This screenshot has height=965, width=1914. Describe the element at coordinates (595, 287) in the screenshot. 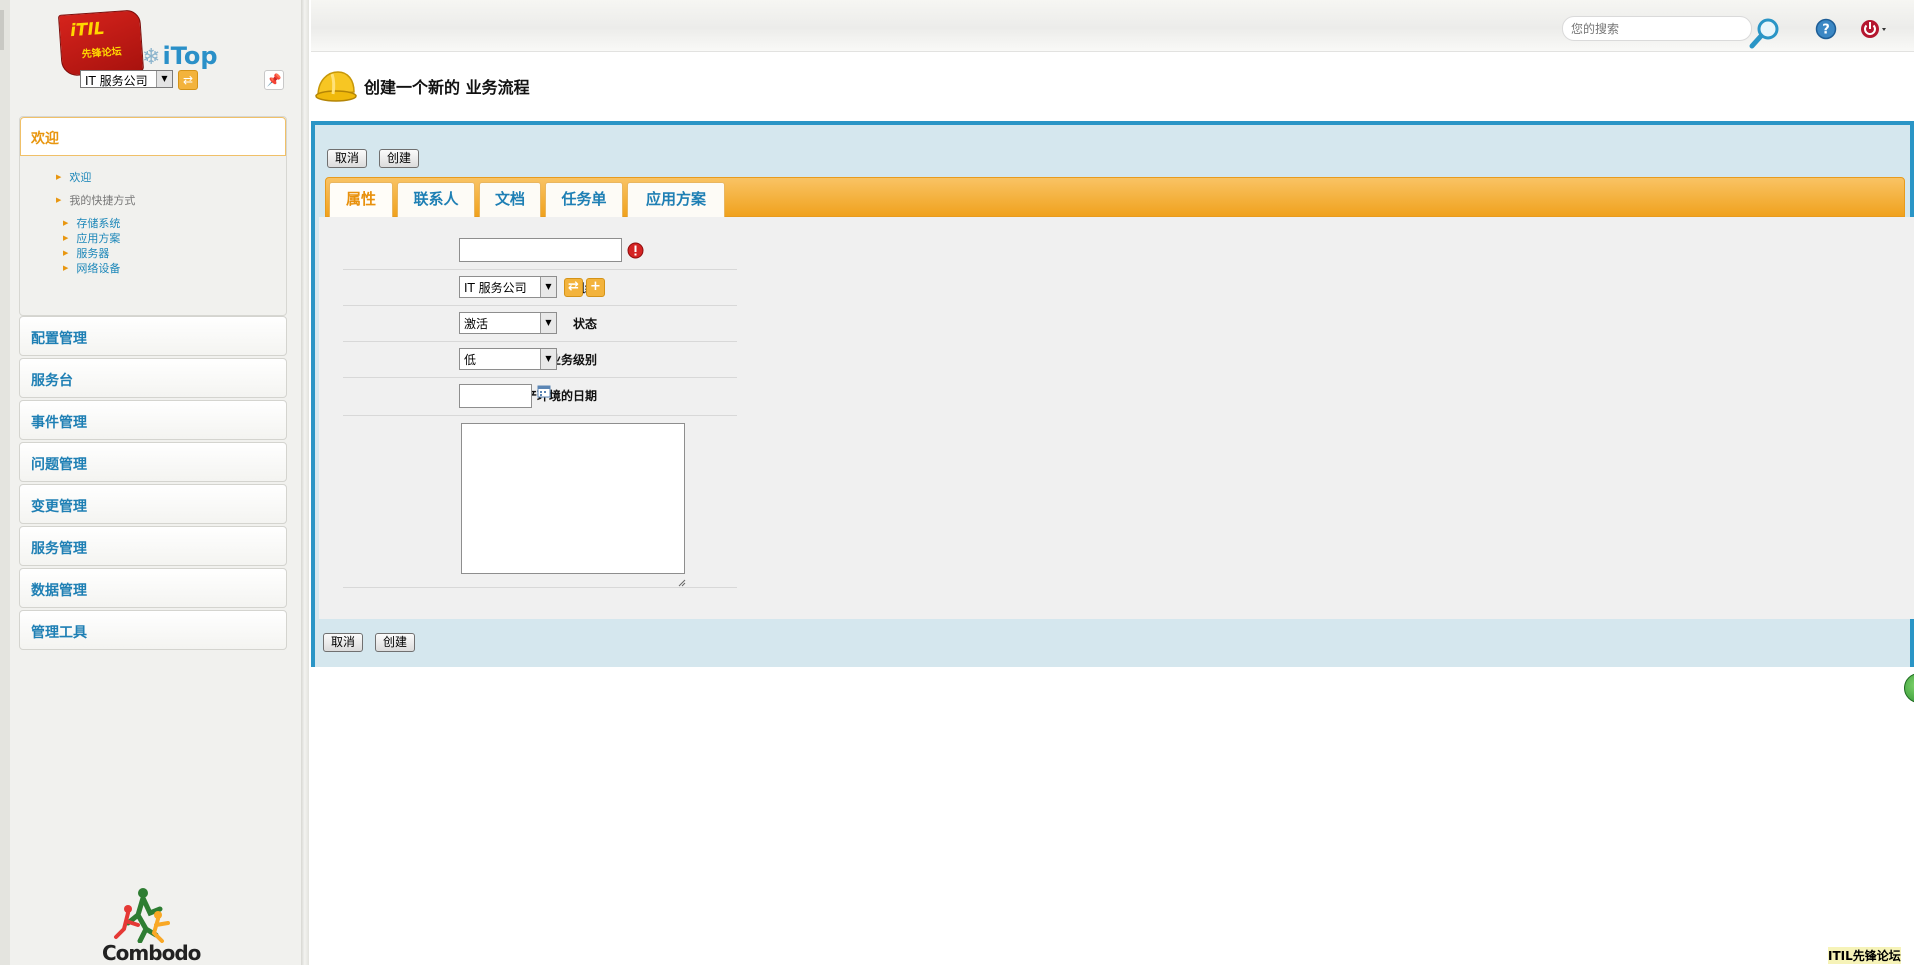

I see `org-add-button: +` at that location.